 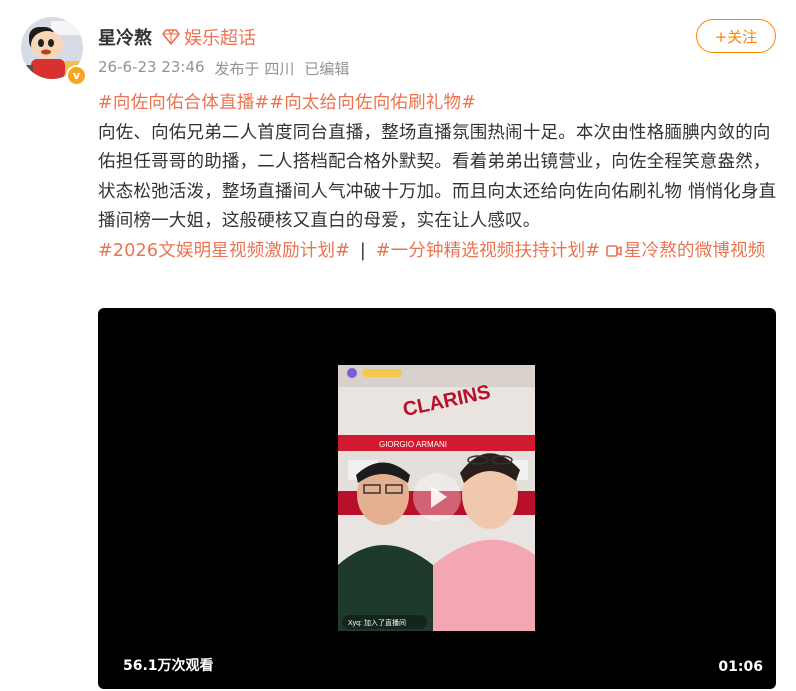 What do you see at coordinates (614, 250) in the screenshot?
I see `video-link-icon` at bounding box center [614, 250].